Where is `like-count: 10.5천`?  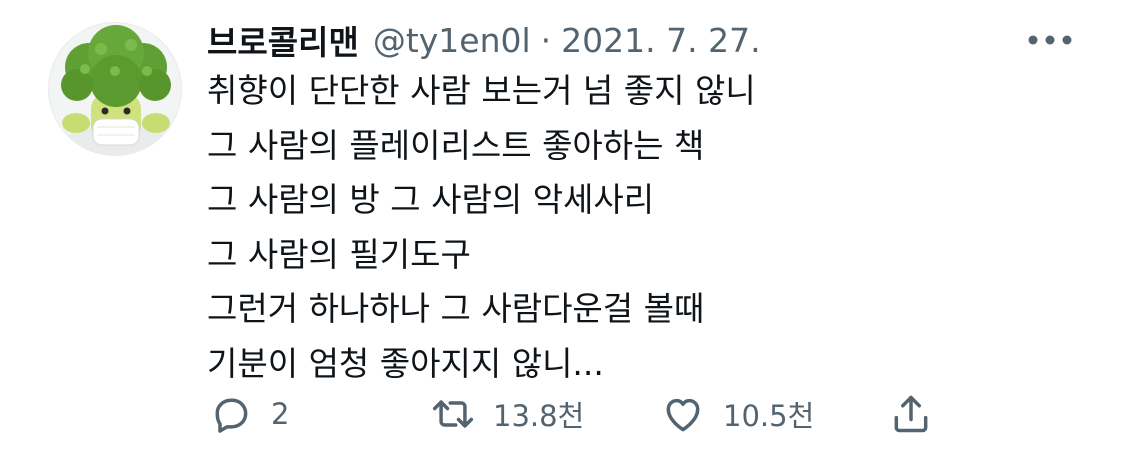
like-count: 10.5천 is located at coordinates (769, 416).